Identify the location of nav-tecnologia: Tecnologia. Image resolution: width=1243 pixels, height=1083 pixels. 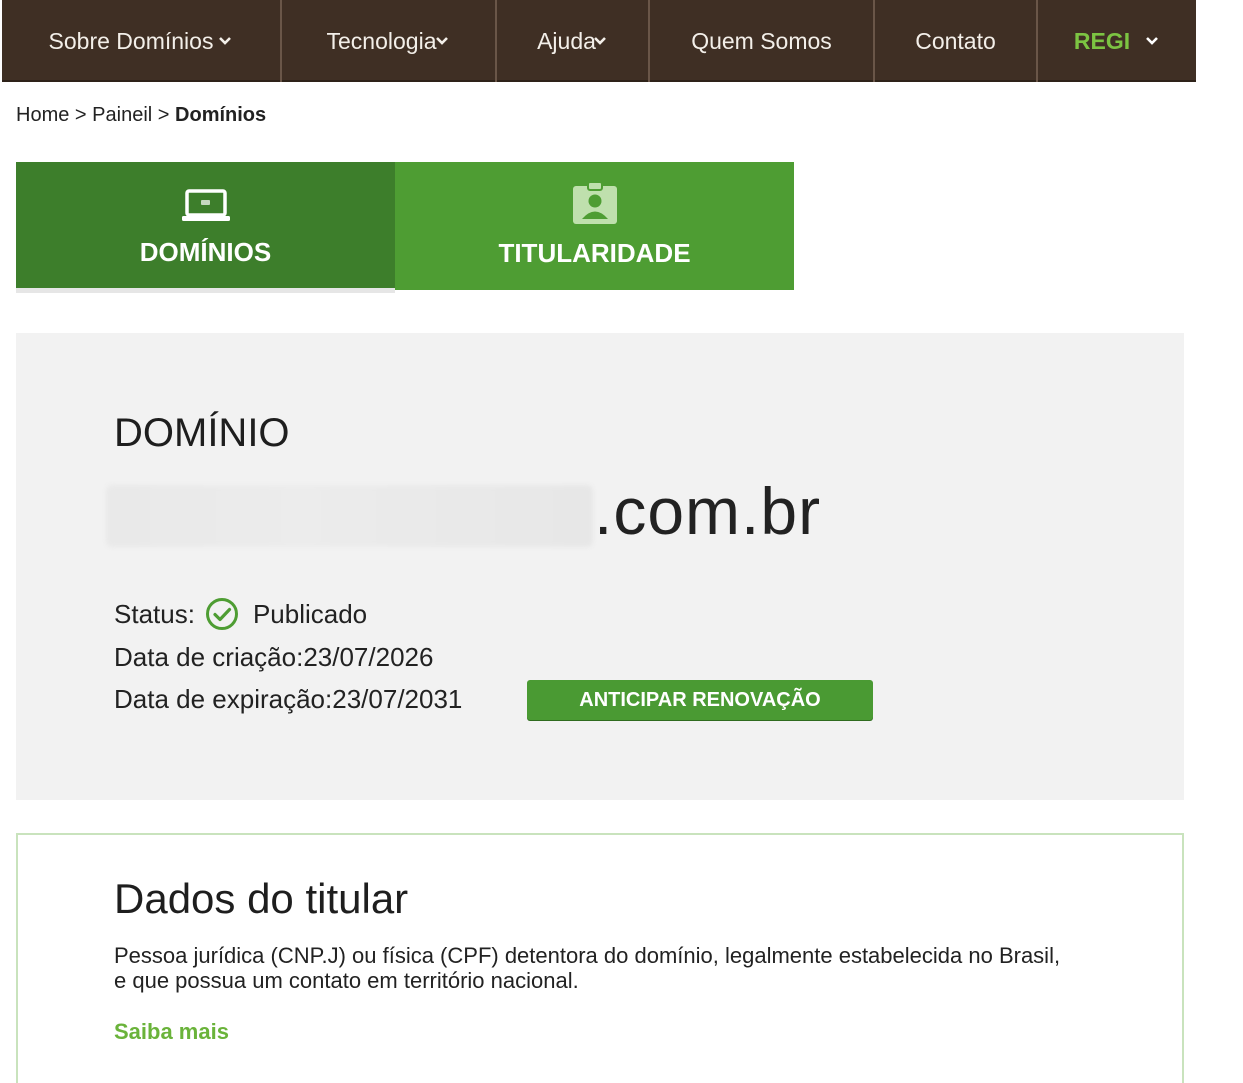
(389, 41).